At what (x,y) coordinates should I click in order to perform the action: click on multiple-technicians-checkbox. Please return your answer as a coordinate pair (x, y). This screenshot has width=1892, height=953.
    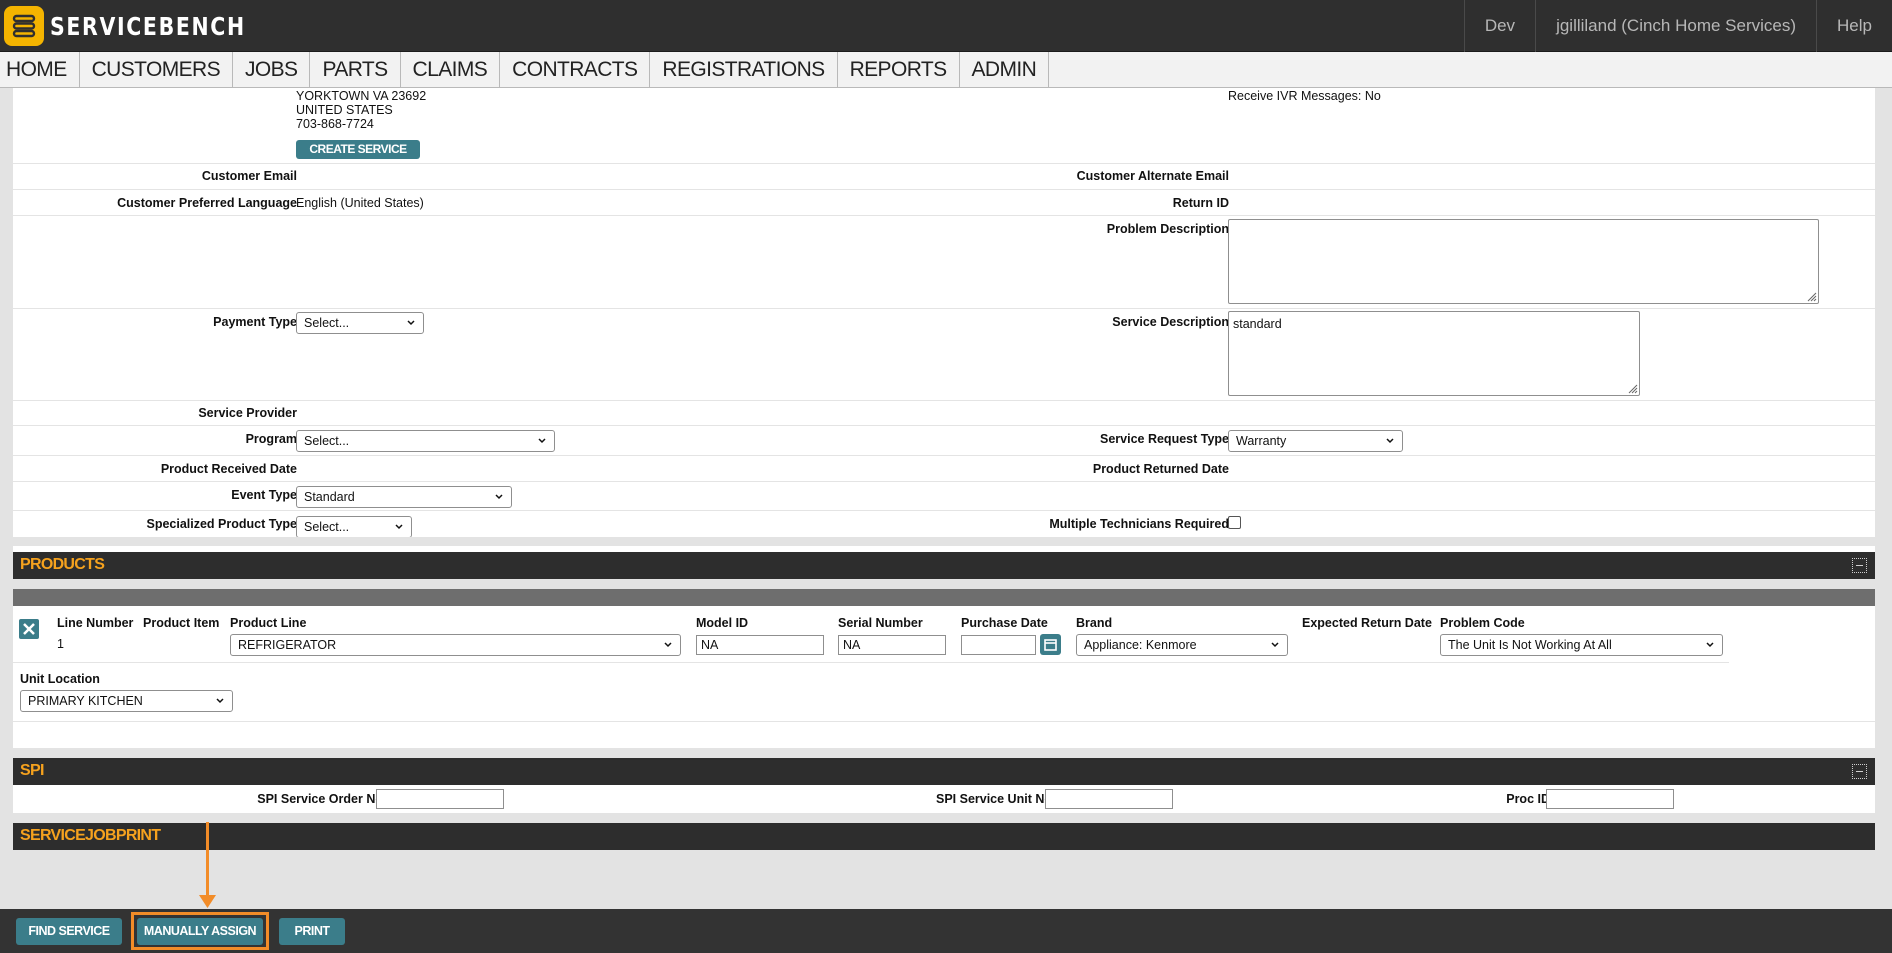
    Looking at the image, I should click on (1234, 522).